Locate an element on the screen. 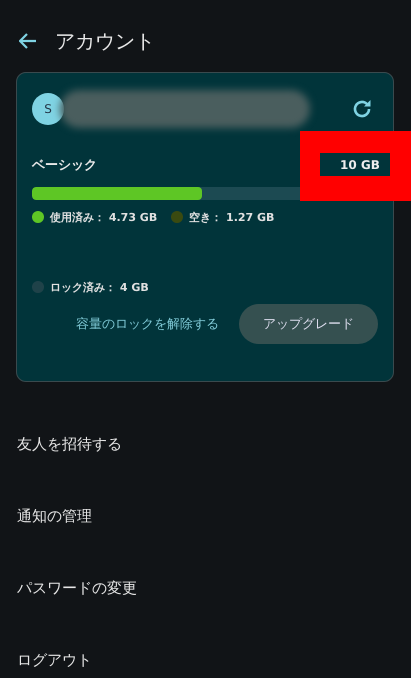  plan-name: ベーシック is located at coordinates (64, 165).